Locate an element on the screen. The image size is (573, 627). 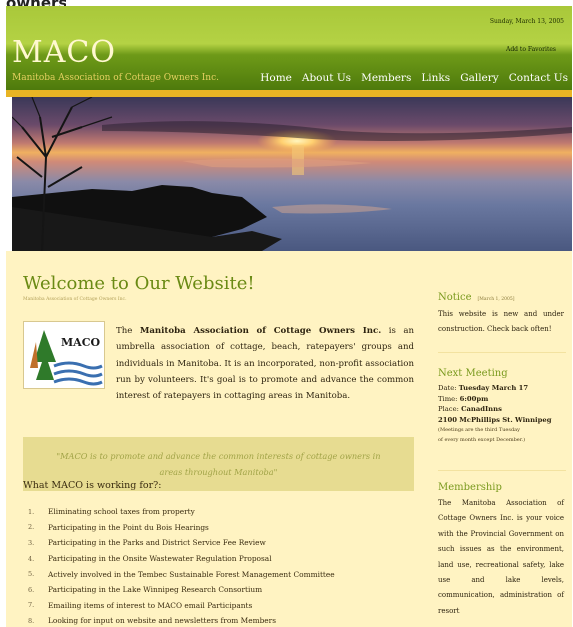
maco-logo: MACO is located at coordinates (64, 355).